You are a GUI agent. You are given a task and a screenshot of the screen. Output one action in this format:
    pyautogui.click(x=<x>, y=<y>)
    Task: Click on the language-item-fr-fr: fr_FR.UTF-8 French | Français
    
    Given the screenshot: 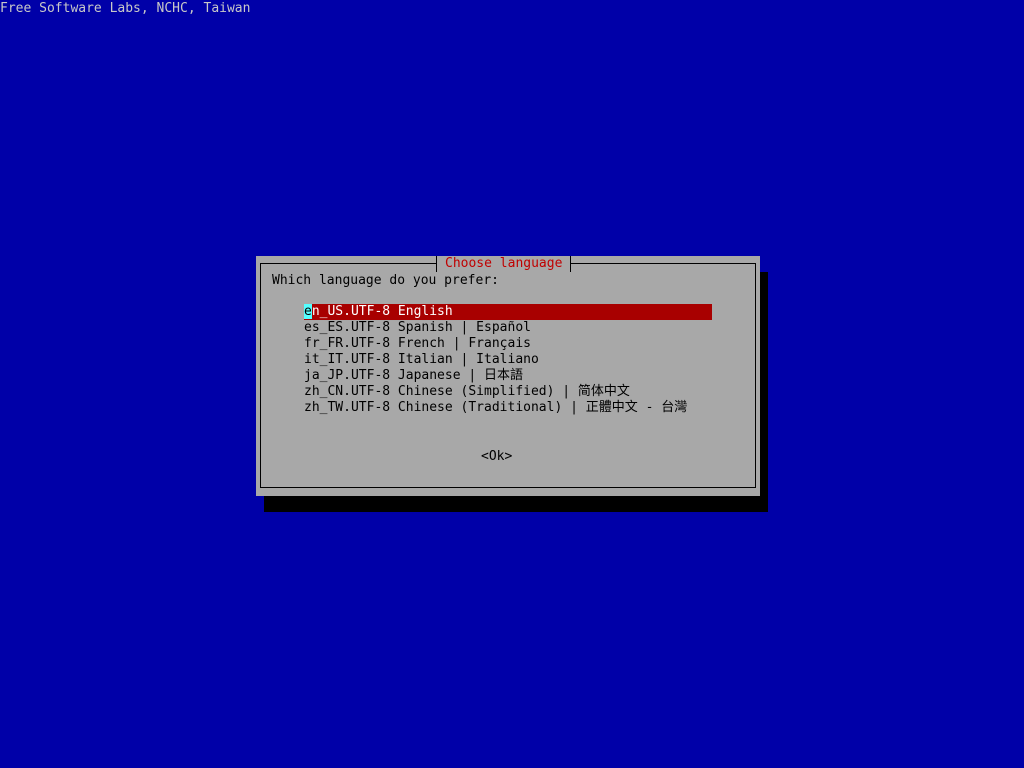 What is the action you would take?
    pyautogui.click(x=508, y=344)
    